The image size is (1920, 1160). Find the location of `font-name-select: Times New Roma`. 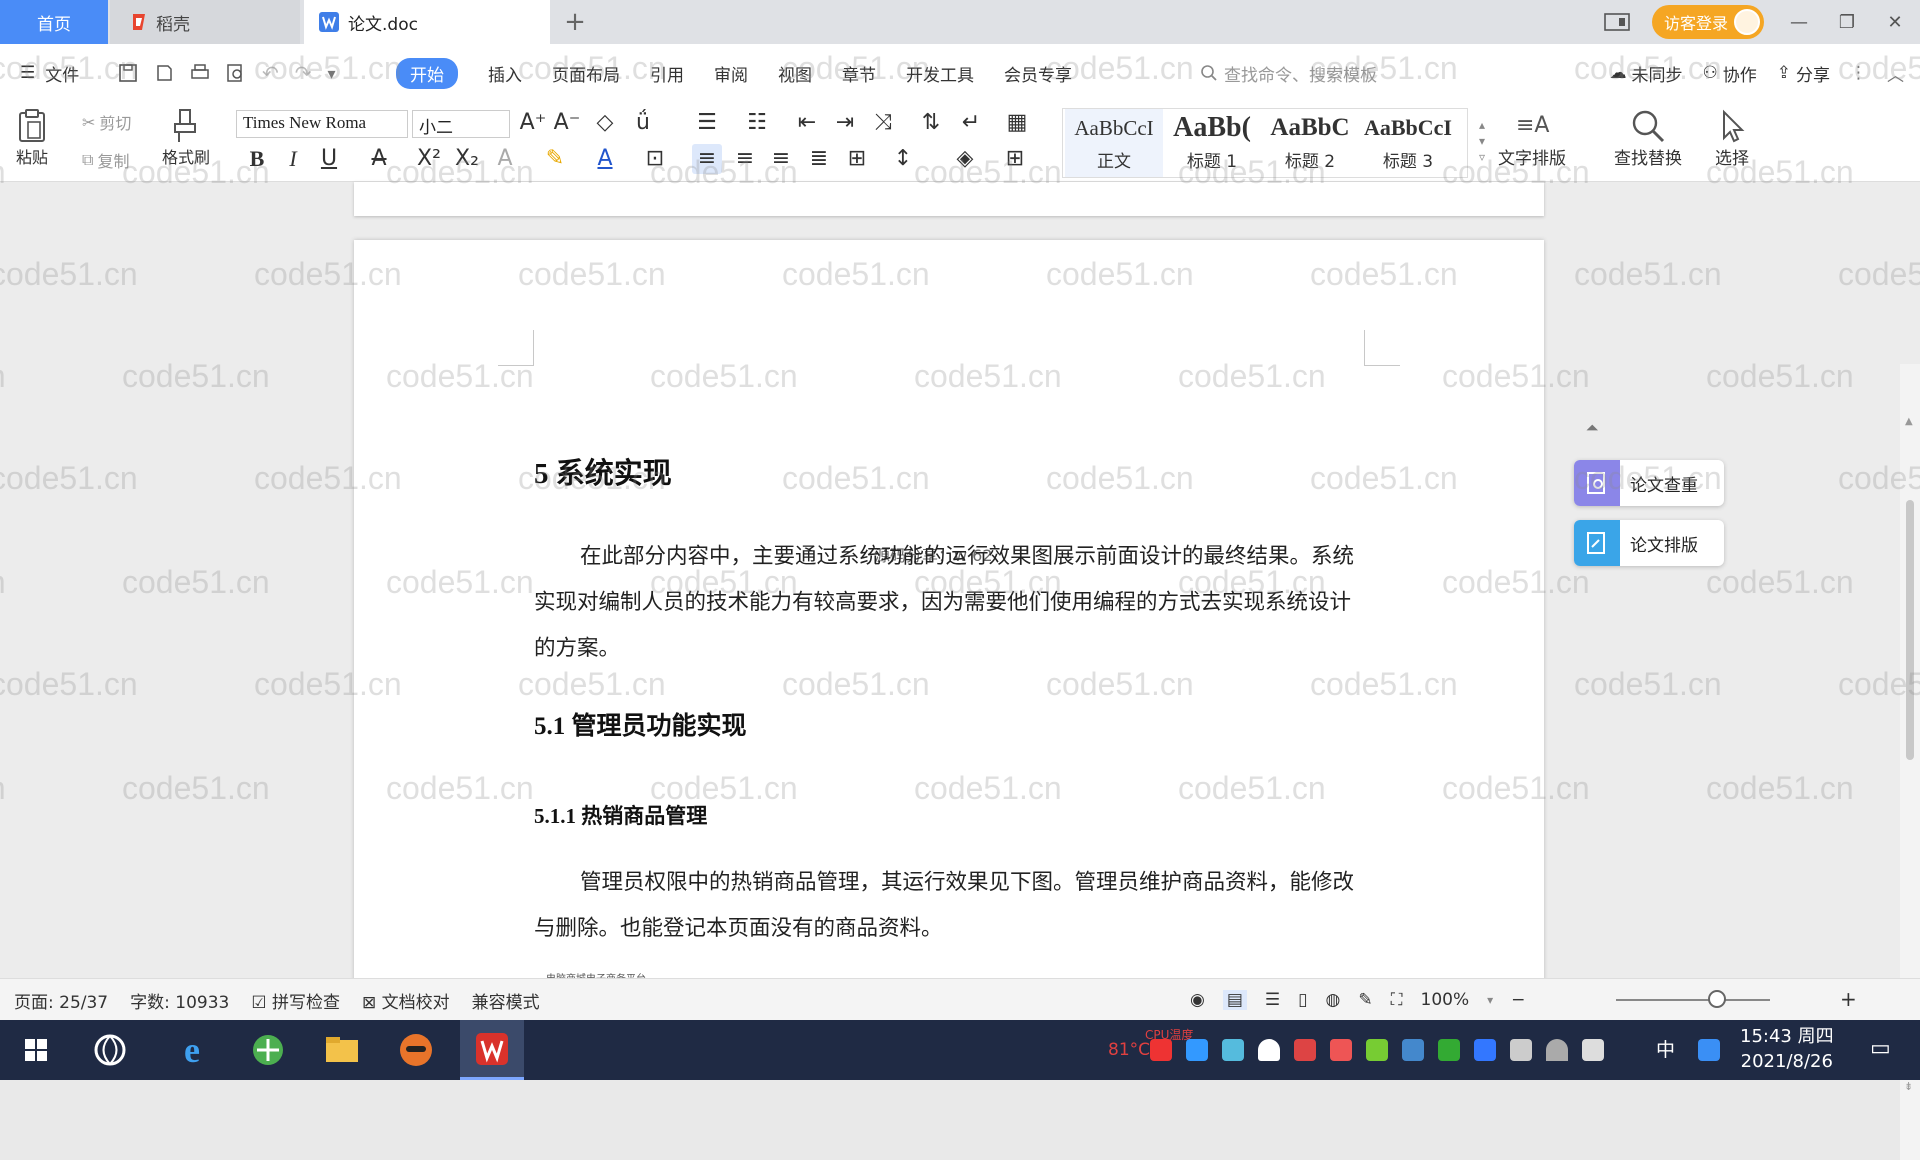

font-name-select: Times New Roma is located at coordinates (322, 124).